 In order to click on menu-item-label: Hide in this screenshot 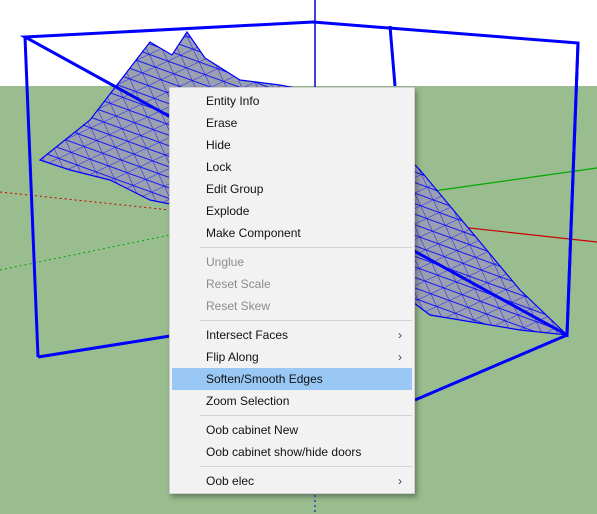, I will do `click(218, 145)`.